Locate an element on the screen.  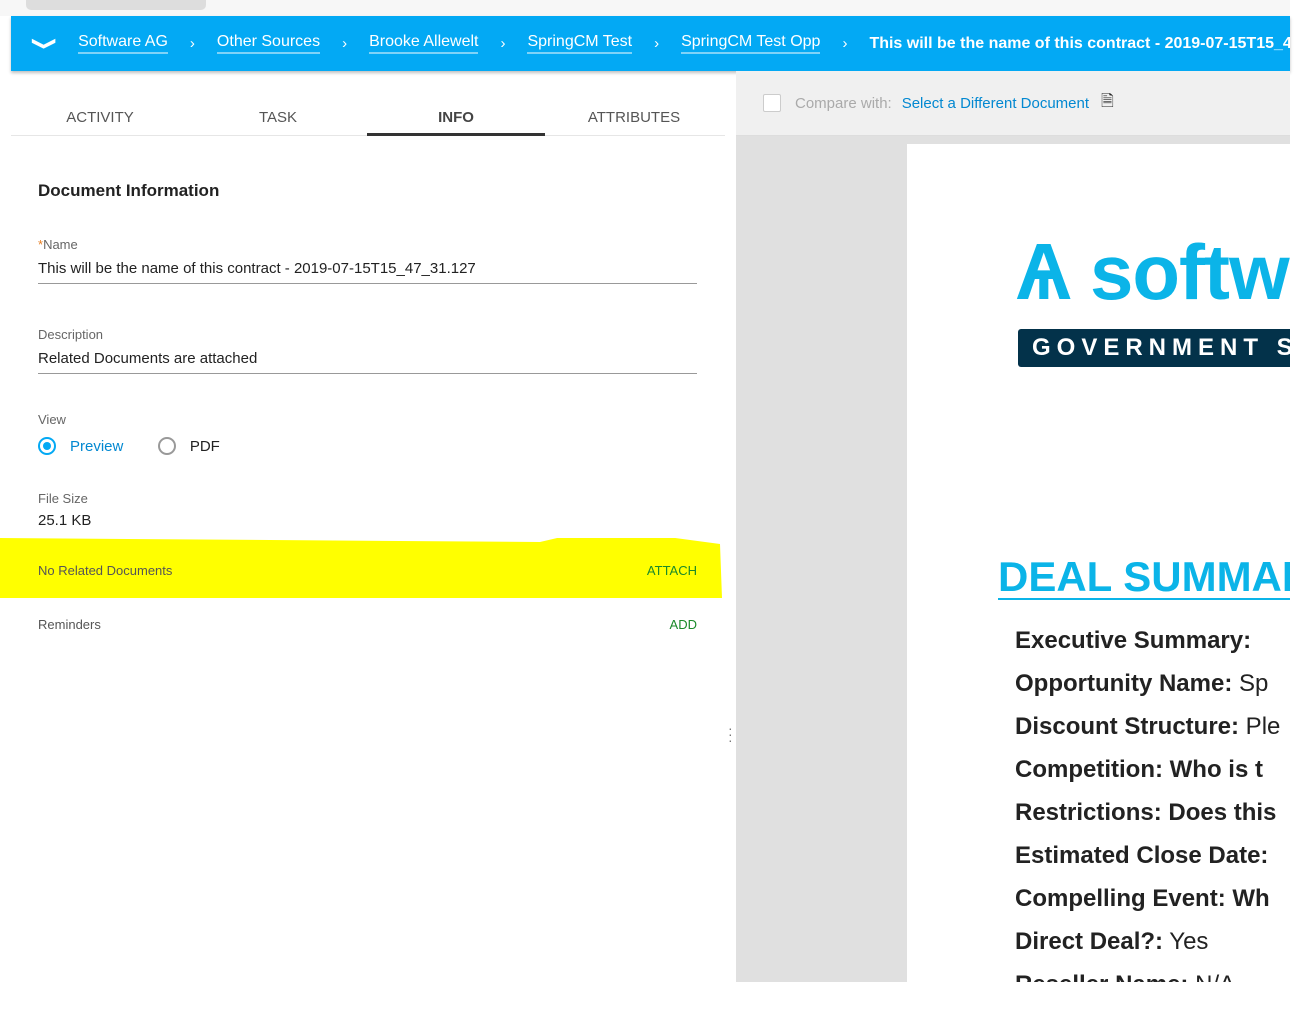
description-input: Related Documents are attached is located at coordinates (367, 362).